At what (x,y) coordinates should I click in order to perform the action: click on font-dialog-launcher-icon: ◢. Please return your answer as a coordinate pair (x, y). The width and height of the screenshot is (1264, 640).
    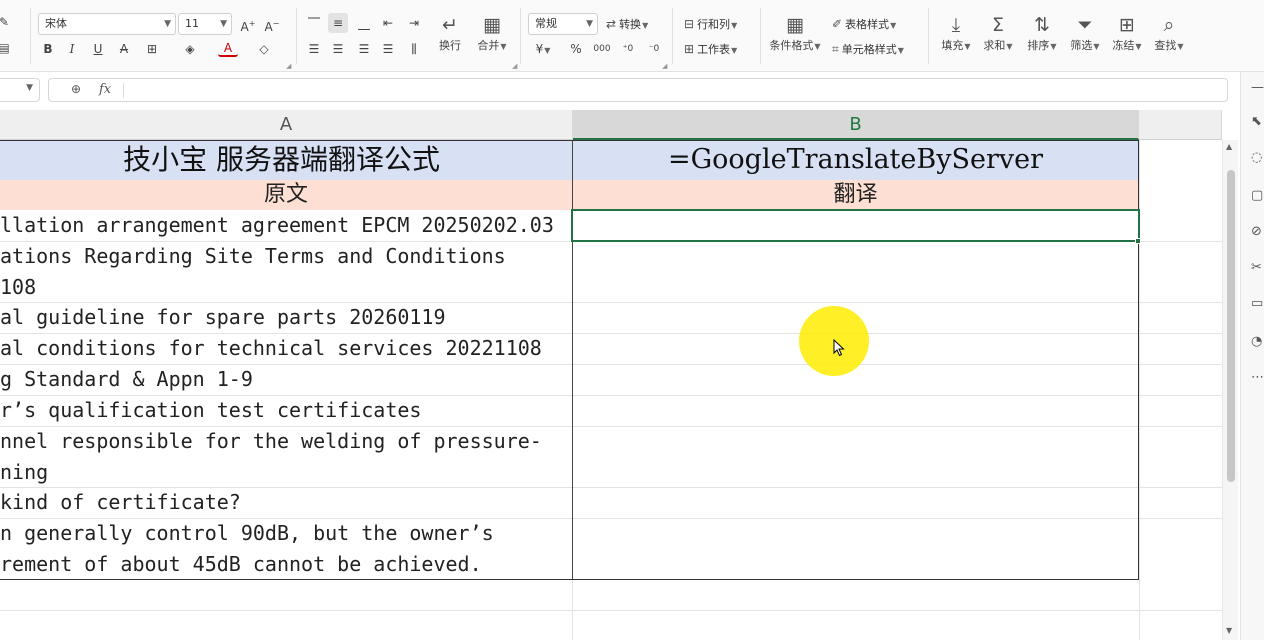
    Looking at the image, I should click on (288, 66).